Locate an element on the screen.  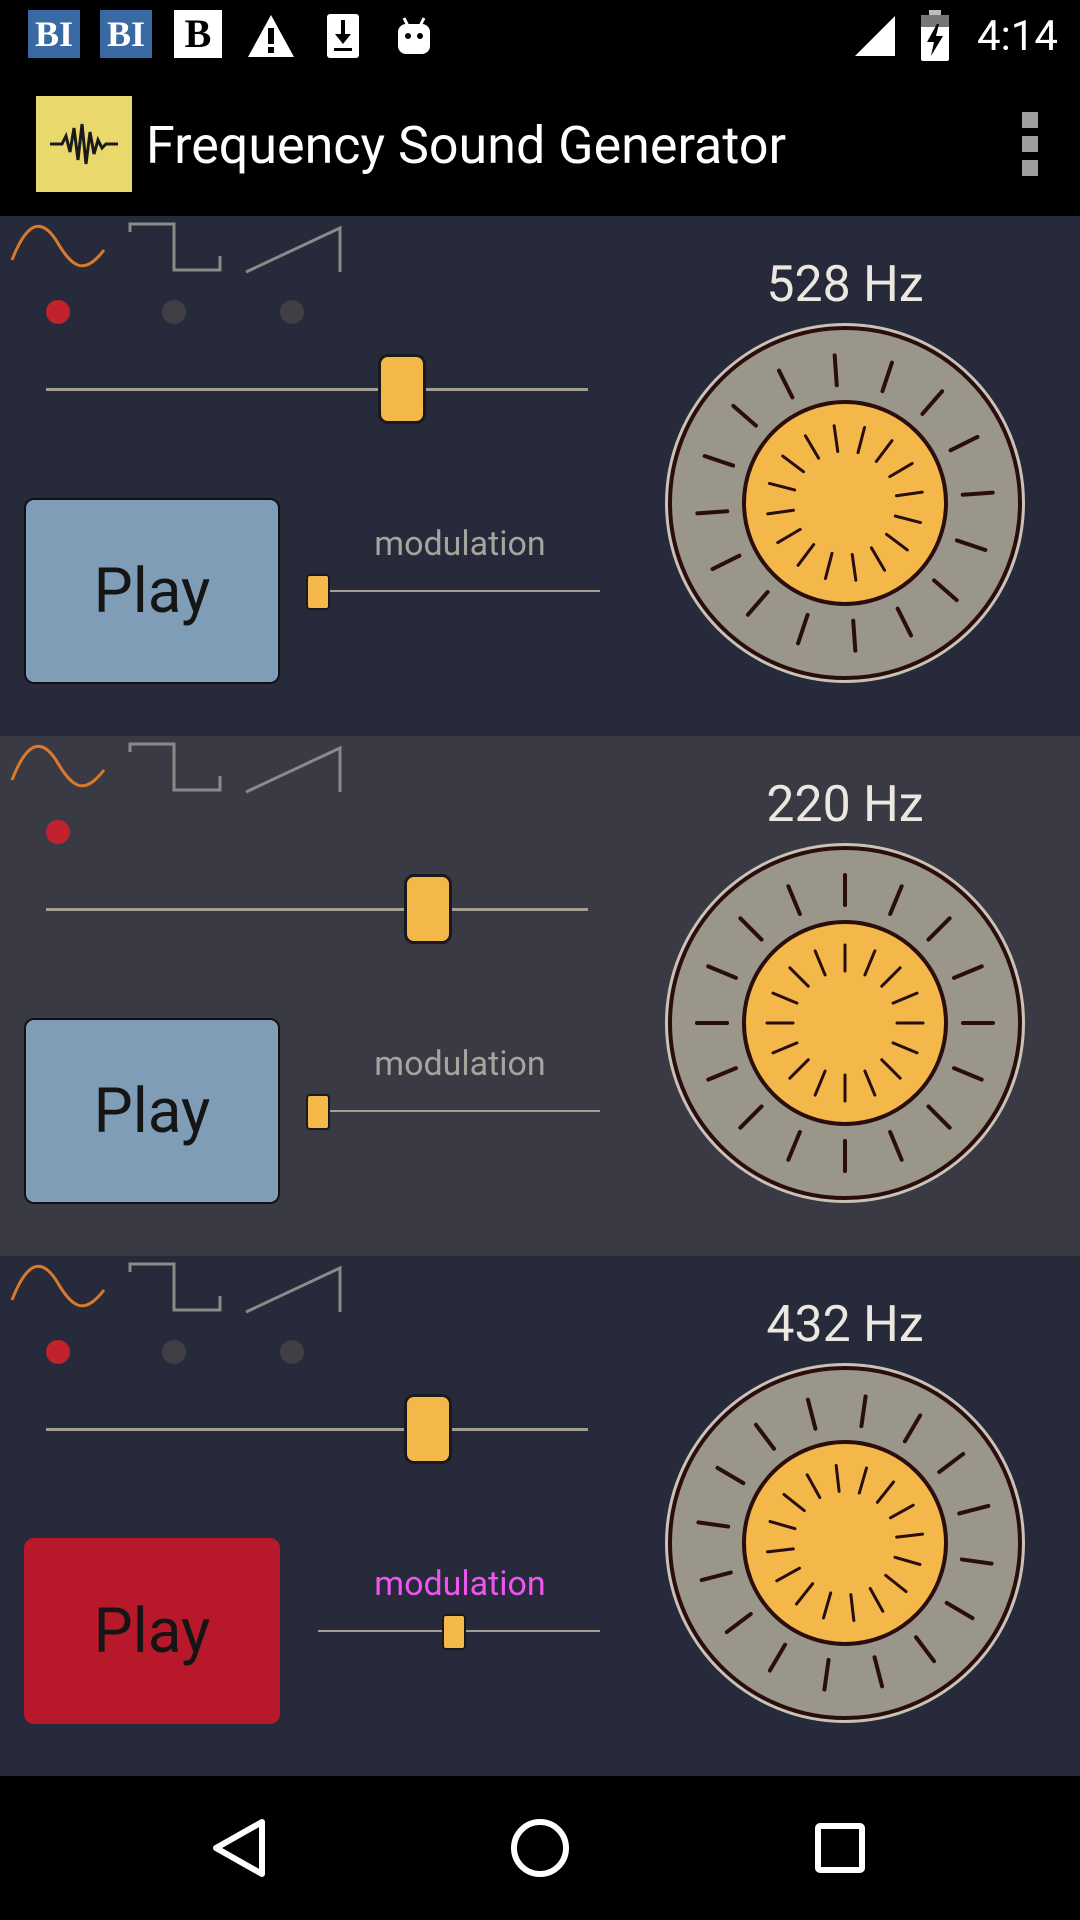
waveform-icon is located at coordinates (84, 144).